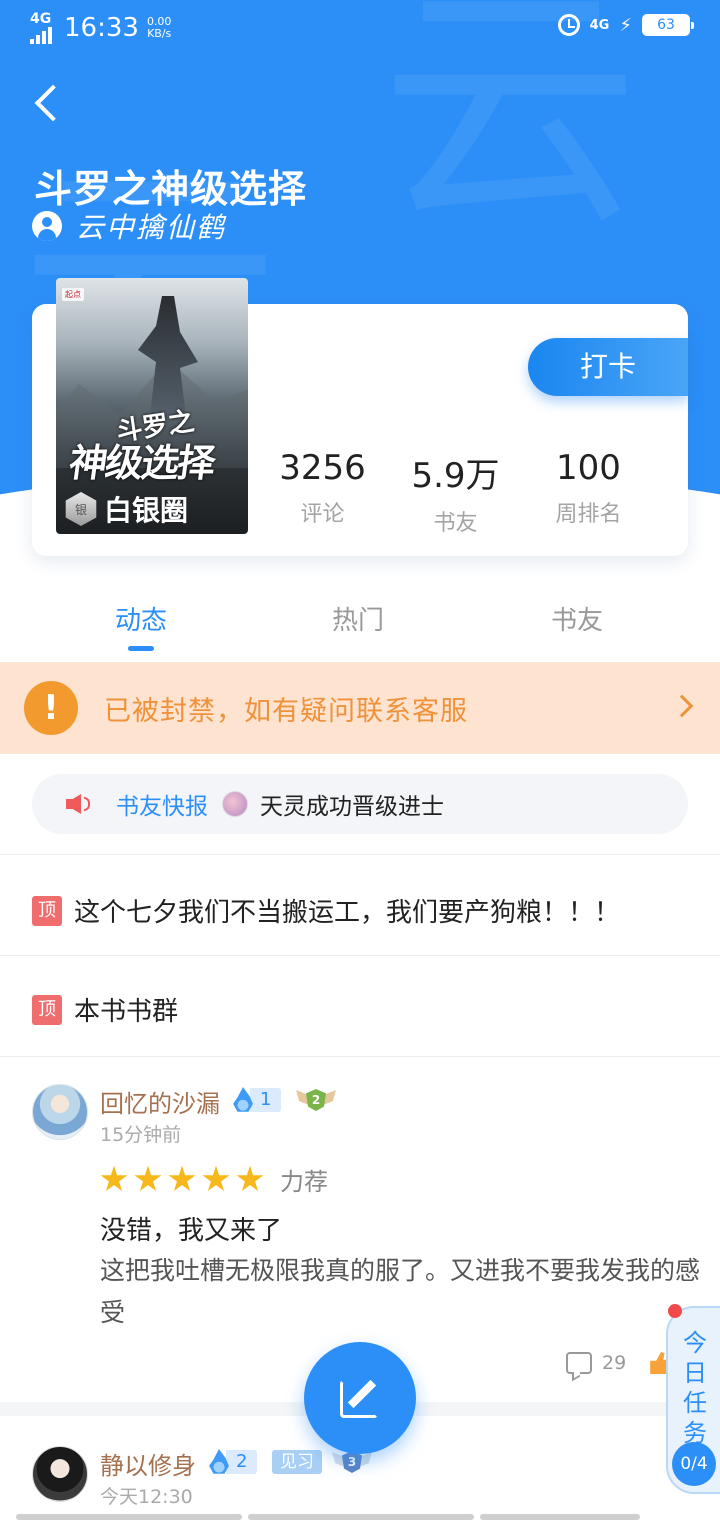 Image resolution: width=720 pixels, height=1520 pixels. What do you see at coordinates (41, 28) in the screenshot?
I see `signal-icon: 4G` at bounding box center [41, 28].